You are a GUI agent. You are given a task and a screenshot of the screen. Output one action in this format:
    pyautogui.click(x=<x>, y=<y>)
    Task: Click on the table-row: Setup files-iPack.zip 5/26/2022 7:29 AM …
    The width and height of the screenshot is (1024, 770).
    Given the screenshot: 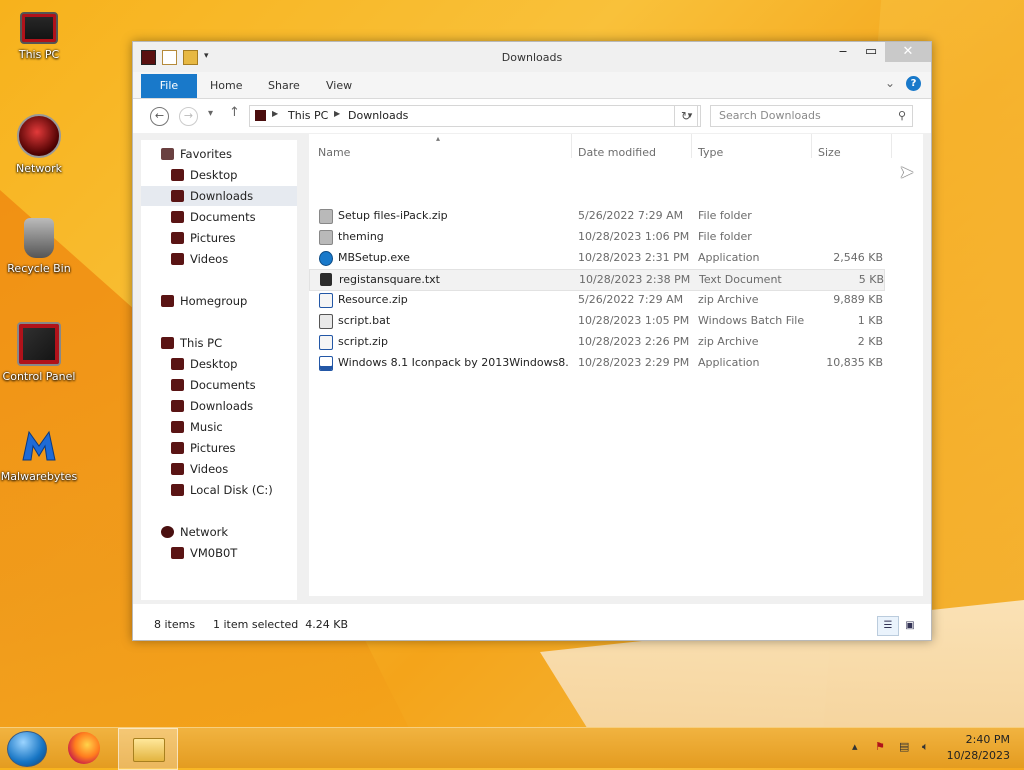 What is the action you would take?
    pyautogui.click(x=596, y=216)
    